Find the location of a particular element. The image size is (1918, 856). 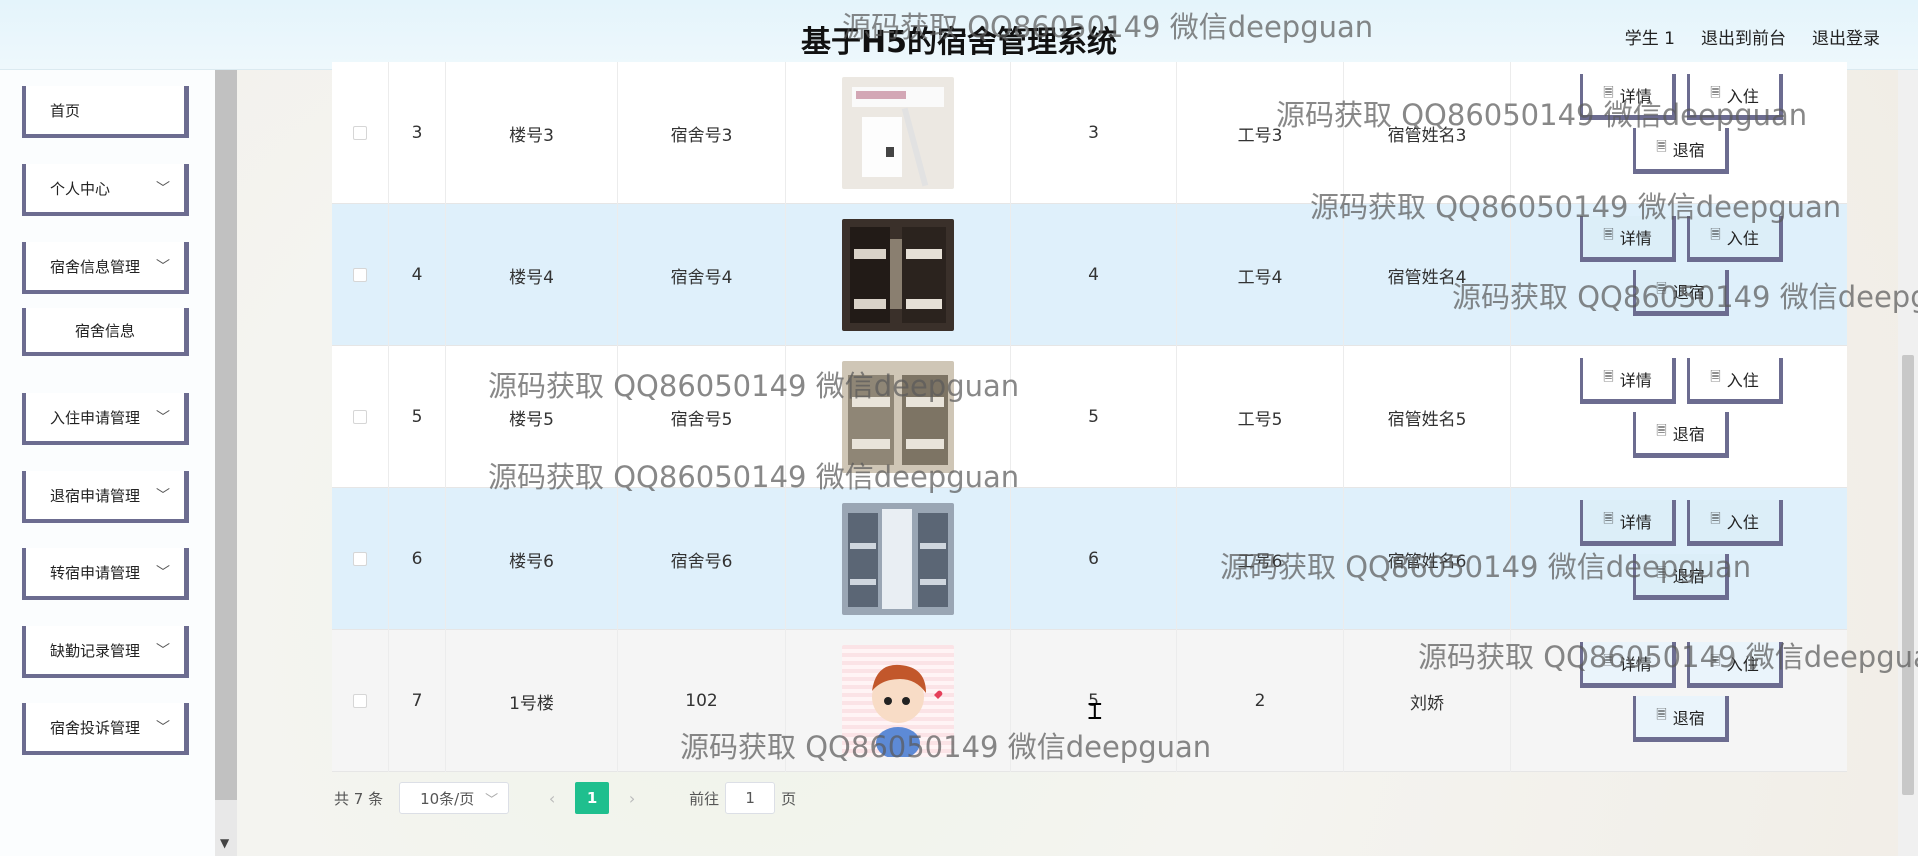

sidebar-item-home: 首页 is located at coordinates (105, 112).